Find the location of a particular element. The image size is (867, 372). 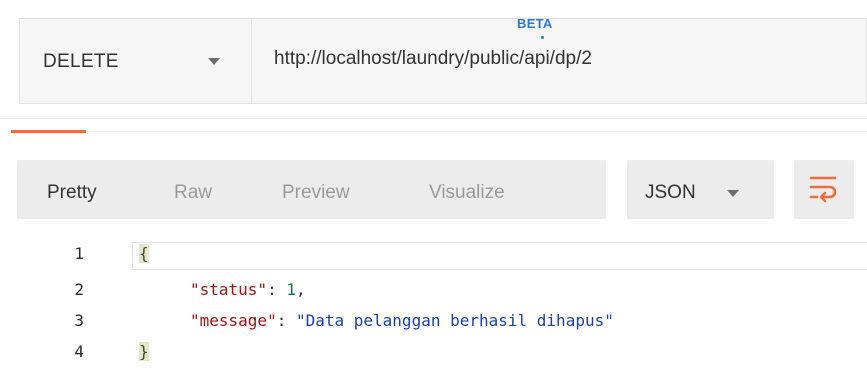

line-number: 1 is located at coordinates (79, 253).